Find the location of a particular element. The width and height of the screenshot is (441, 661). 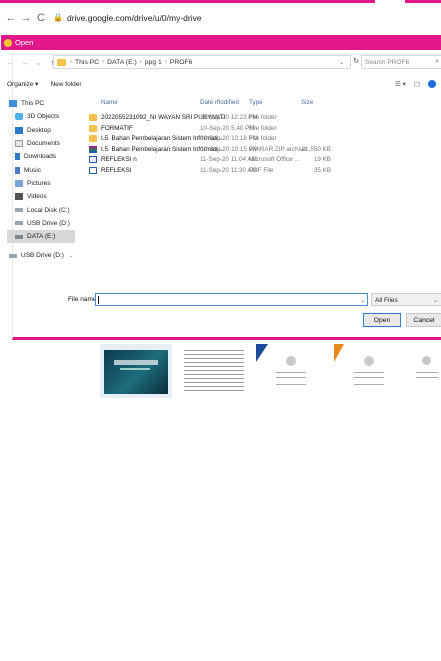

picture-icon is located at coordinates (19, 183).